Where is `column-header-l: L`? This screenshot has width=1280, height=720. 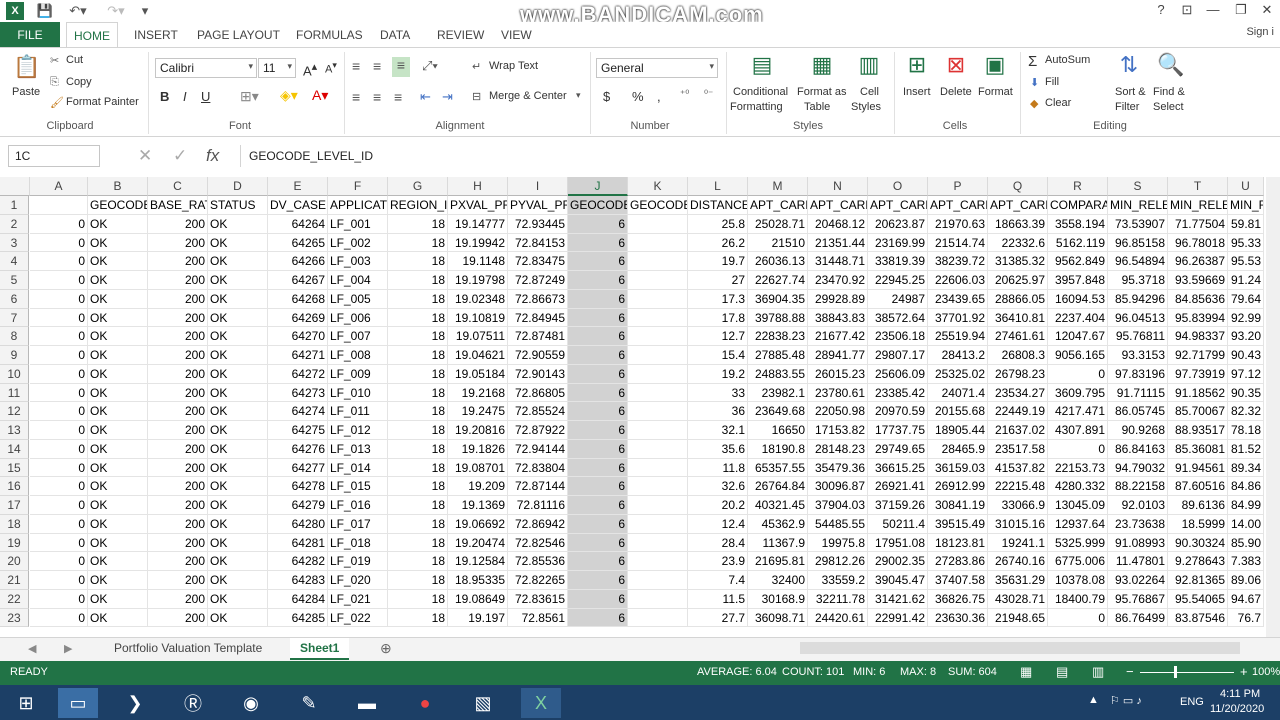 column-header-l: L is located at coordinates (718, 186).